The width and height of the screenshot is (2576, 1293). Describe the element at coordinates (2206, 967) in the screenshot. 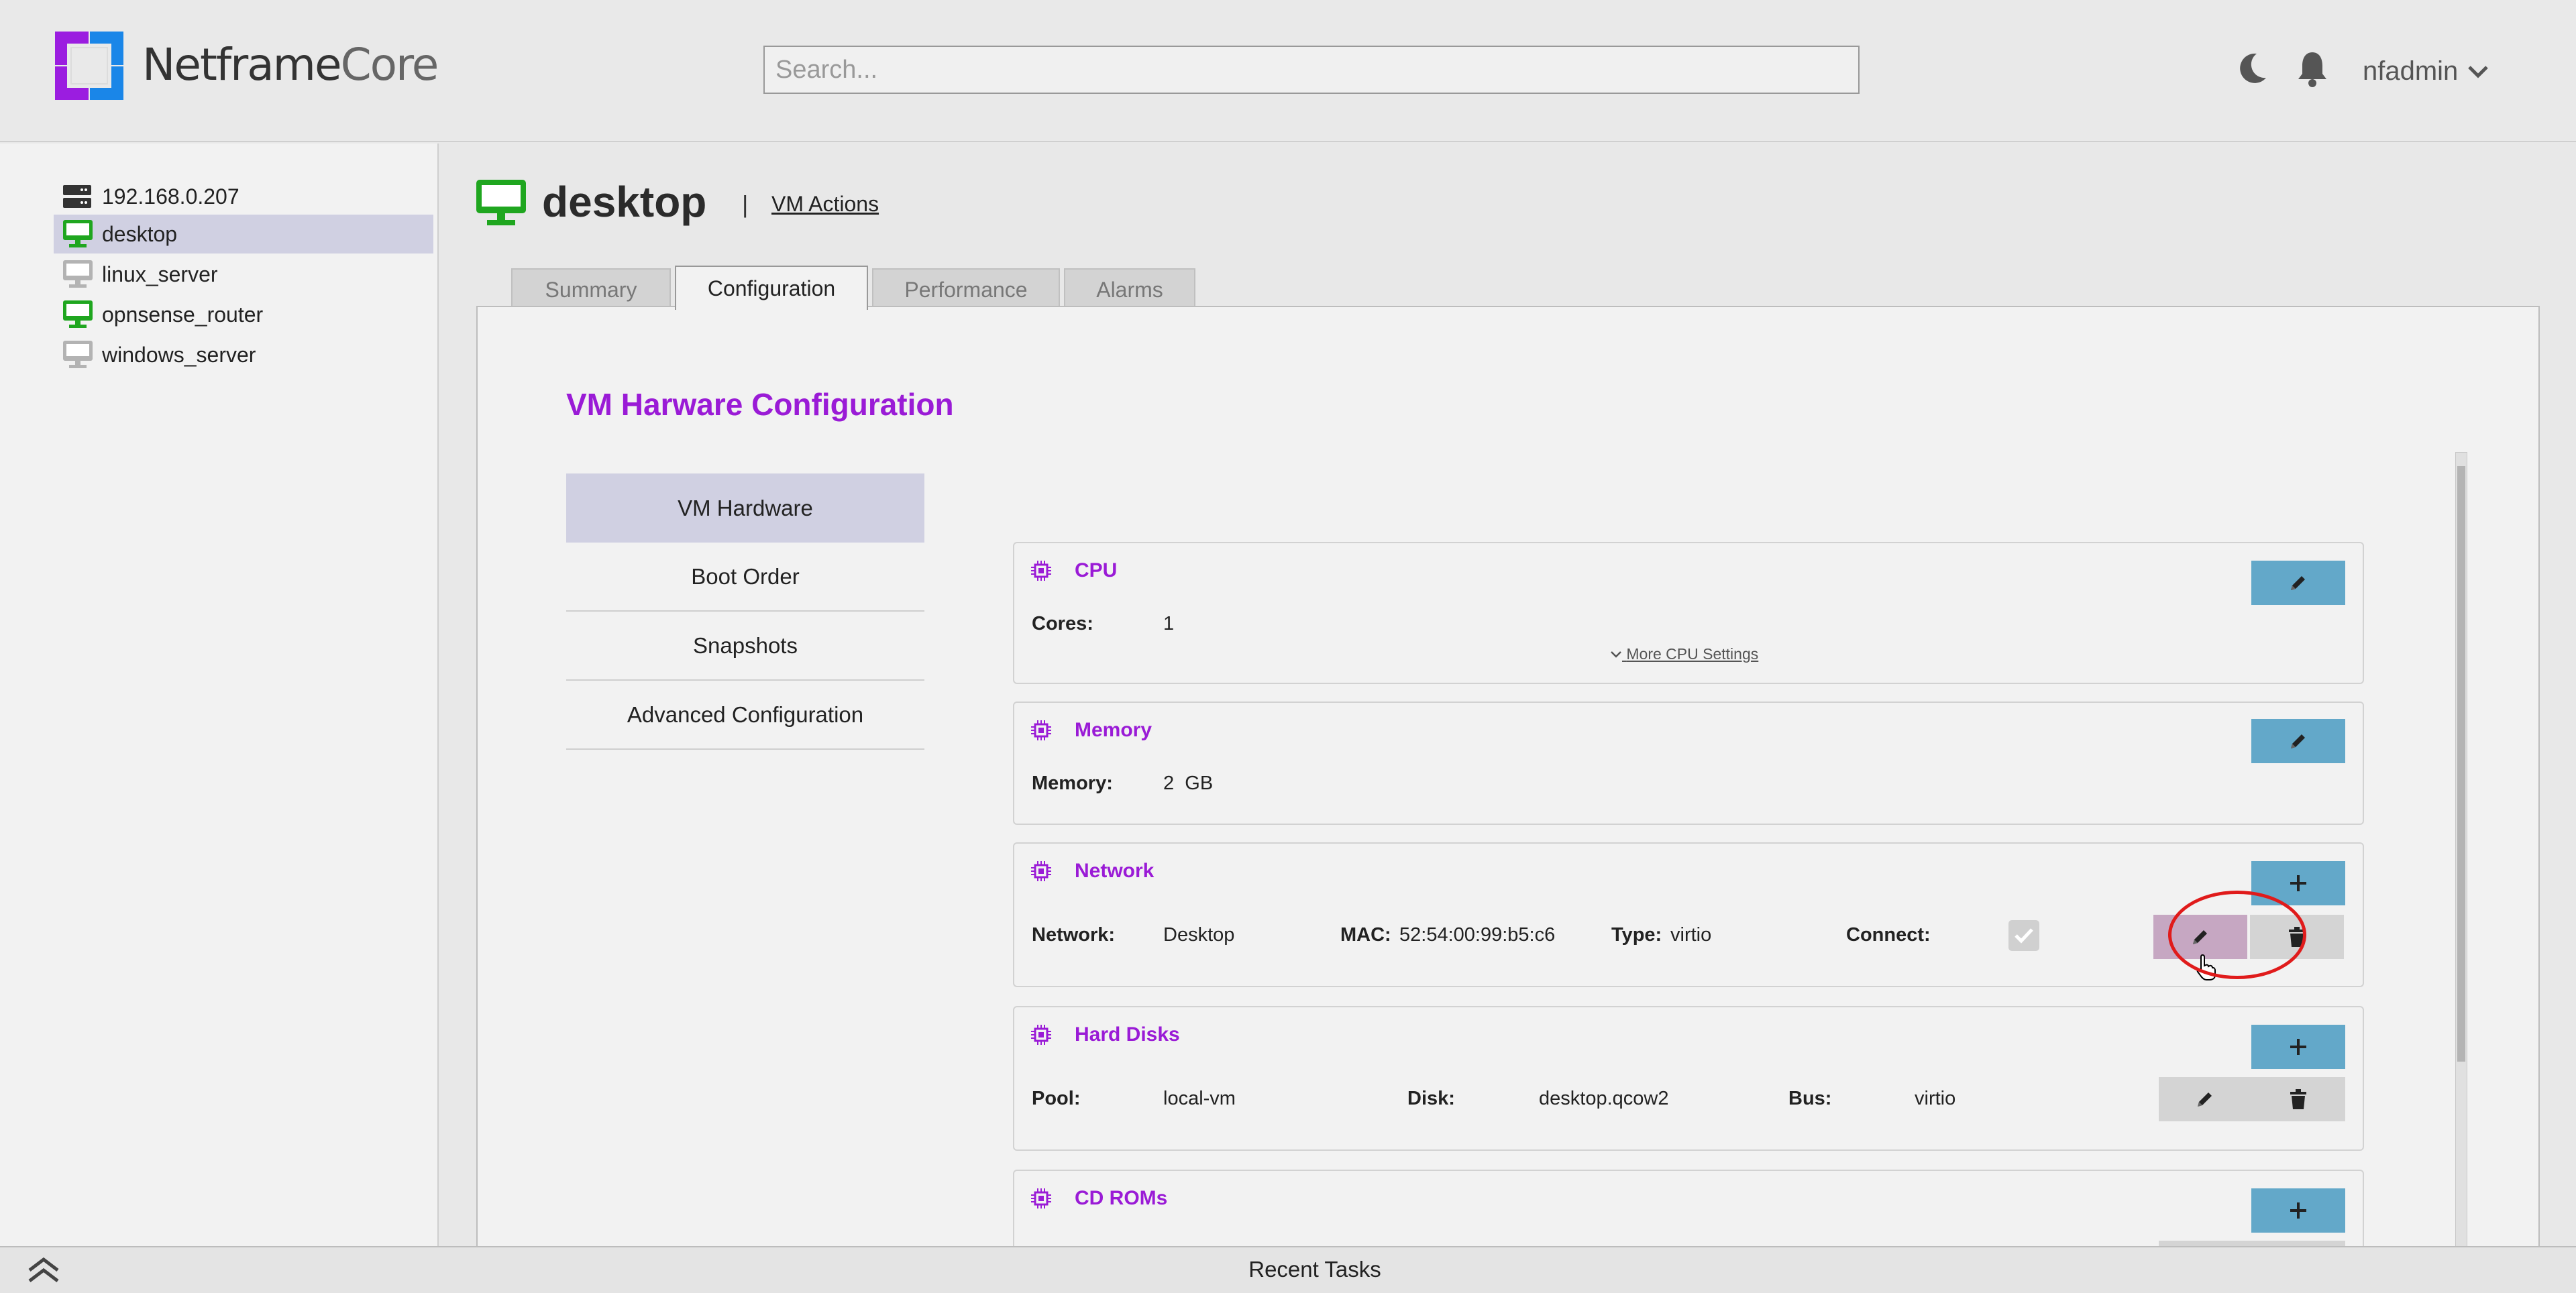

I see `hand-cursor-icon` at that location.